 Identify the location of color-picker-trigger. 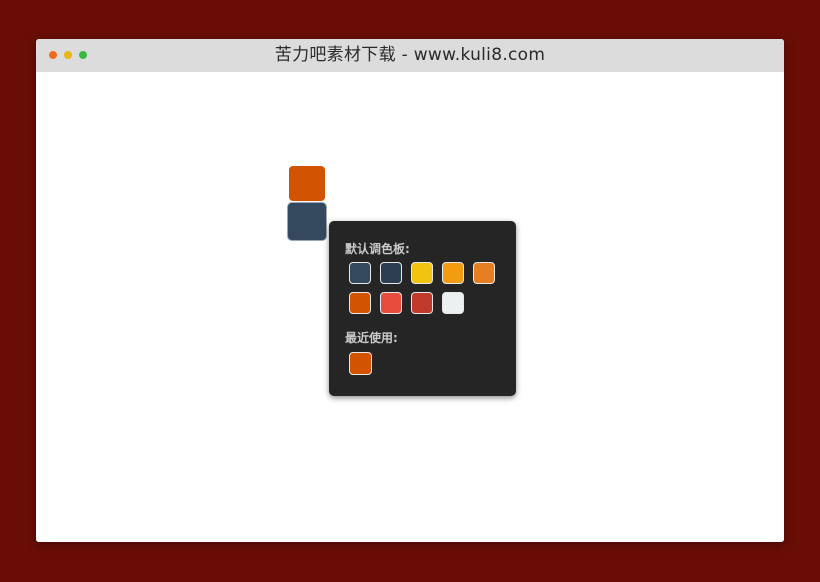
(307, 221).